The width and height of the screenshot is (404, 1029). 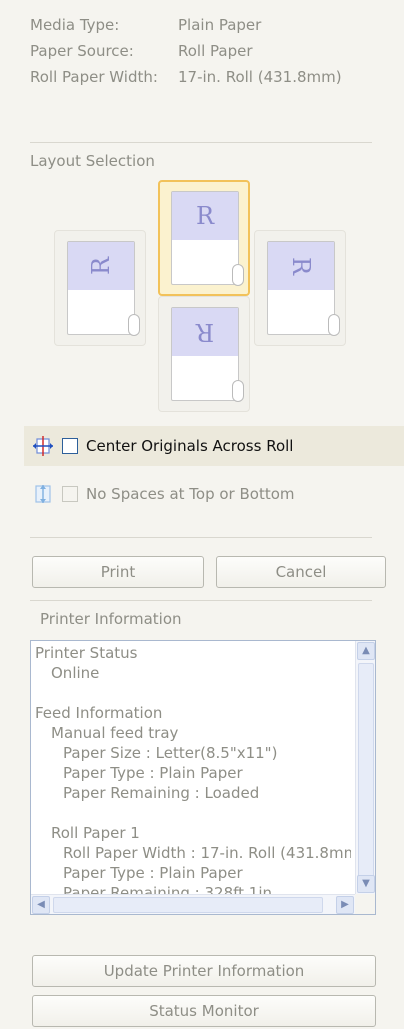 I want to click on horizontal-scrollbar: ◀ ▶, so click(x=193, y=904).